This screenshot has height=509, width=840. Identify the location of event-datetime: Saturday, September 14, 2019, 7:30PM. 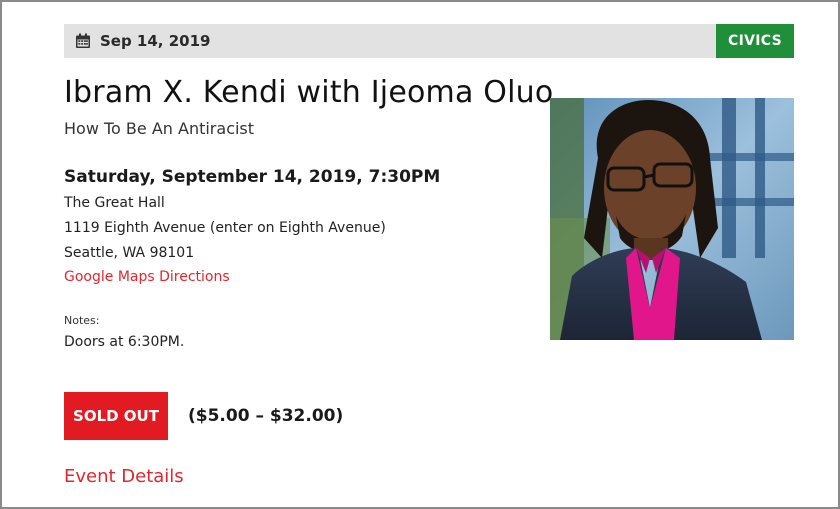
(252, 177).